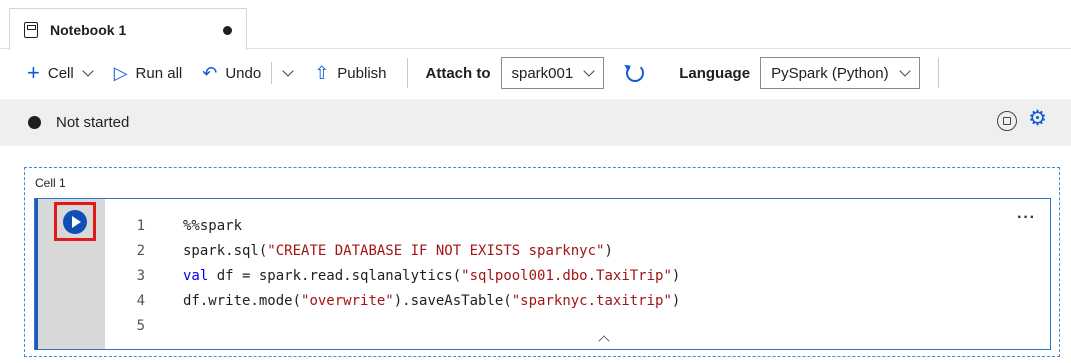 Image resolution: width=1071 pixels, height=363 pixels. I want to click on line-number: 3, so click(140, 275).